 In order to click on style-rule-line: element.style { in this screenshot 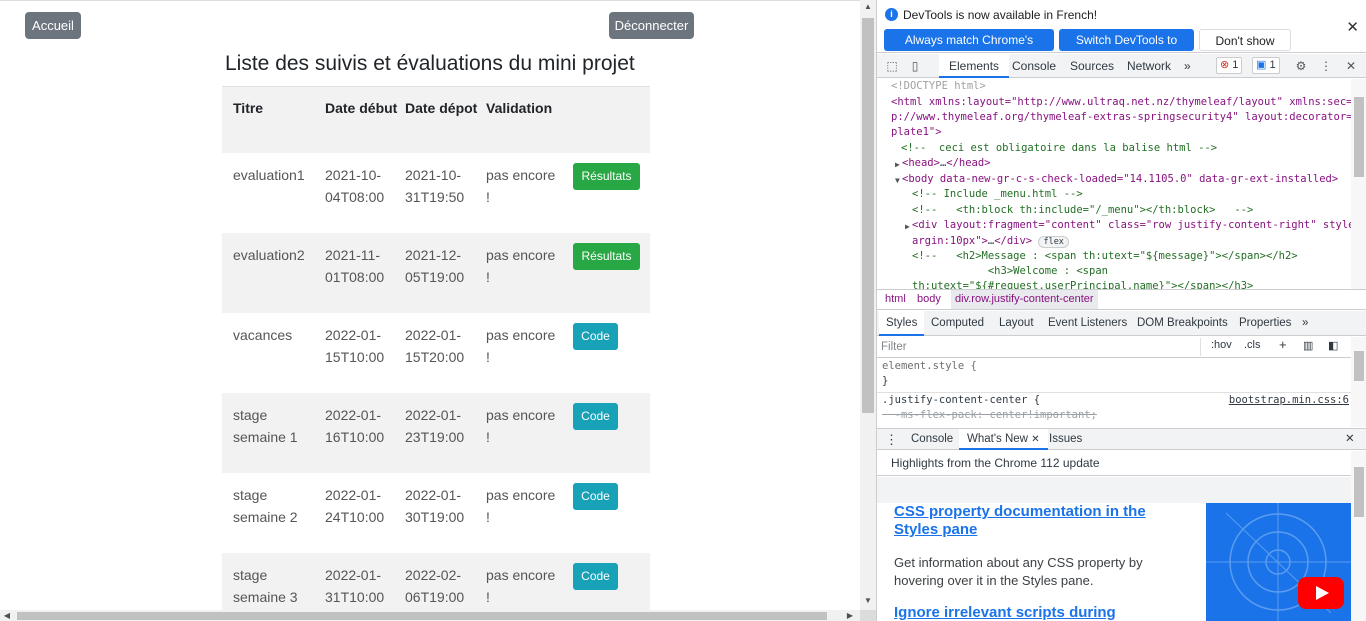, I will do `click(929, 366)`.